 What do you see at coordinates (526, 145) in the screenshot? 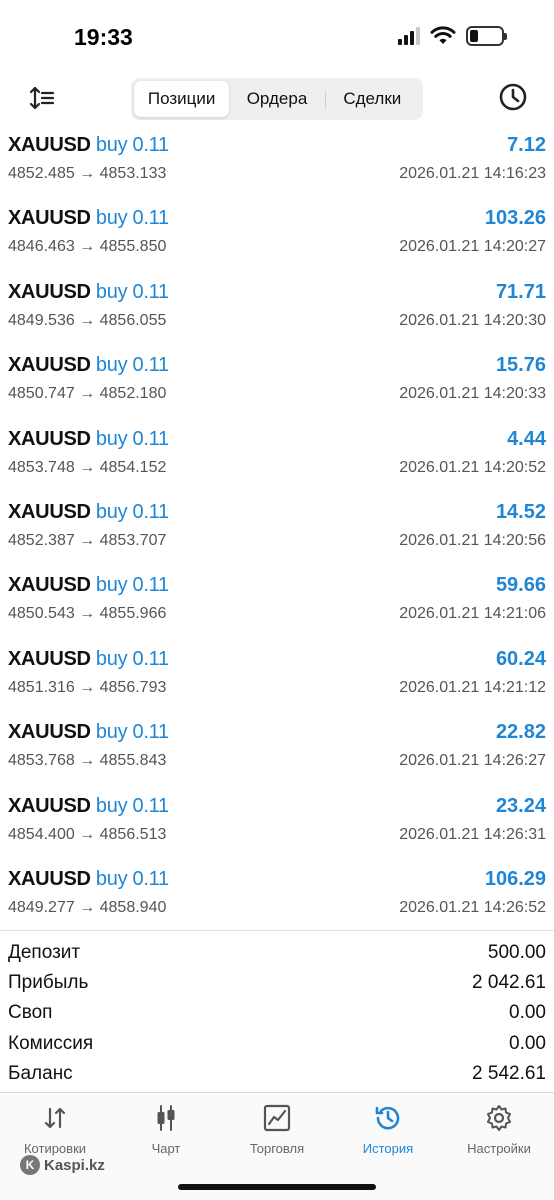
I see `deal-profit: 7.12` at bounding box center [526, 145].